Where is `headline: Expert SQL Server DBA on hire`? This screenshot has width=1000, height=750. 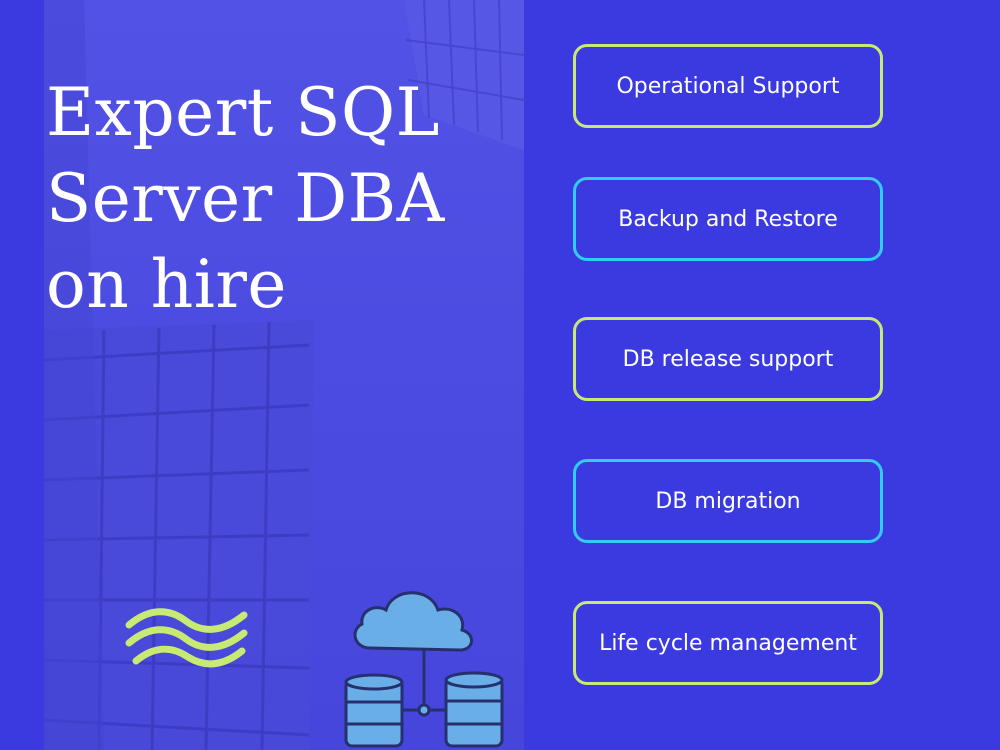 headline: Expert SQL Server DBA on hire is located at coordinates (245, 199).